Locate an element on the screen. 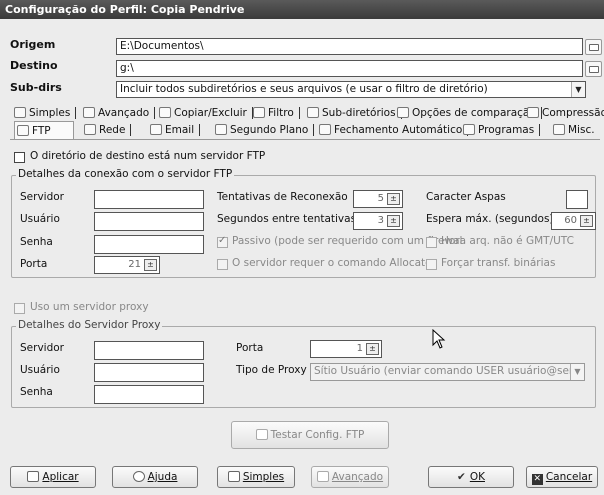 This screenshot has width=604, height=495. auto-close-icon is located at coordinates (325, 129).